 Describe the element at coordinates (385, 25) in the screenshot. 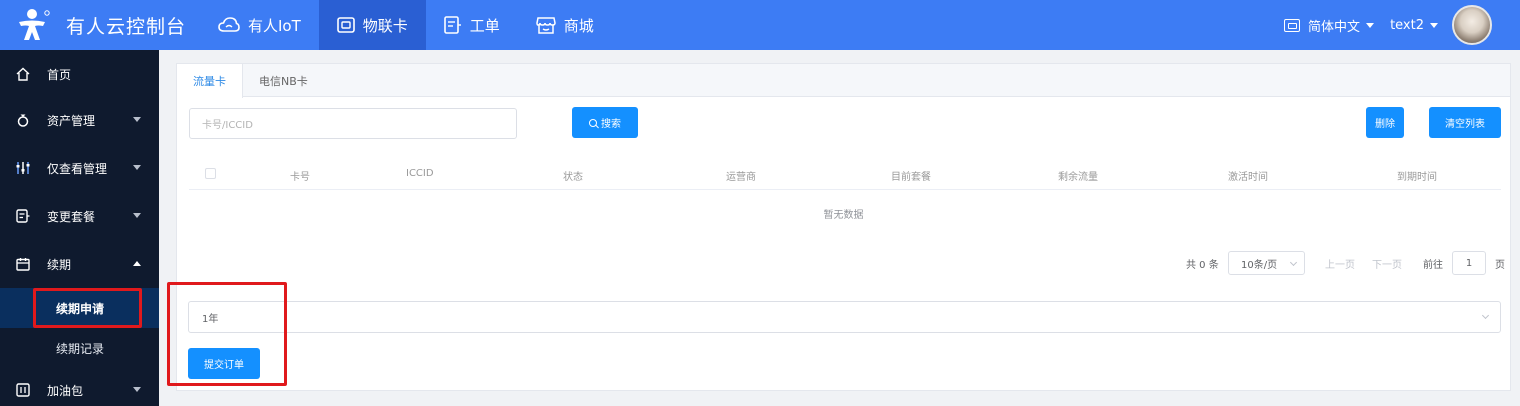

I see `nav-label: 物联卡` at that location.